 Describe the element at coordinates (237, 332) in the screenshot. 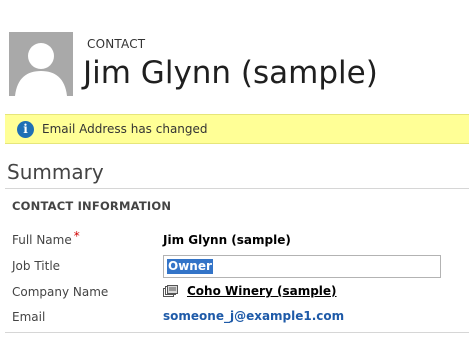

I see `bottom-divider` at that location.